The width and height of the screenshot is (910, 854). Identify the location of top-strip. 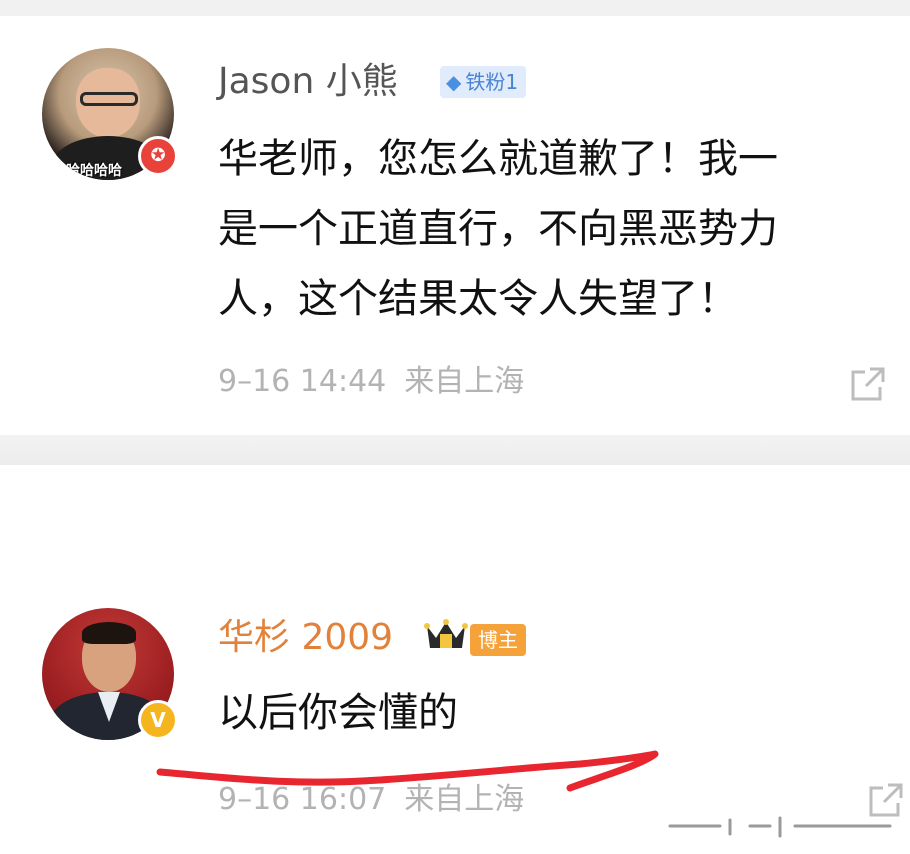
(455, 8).